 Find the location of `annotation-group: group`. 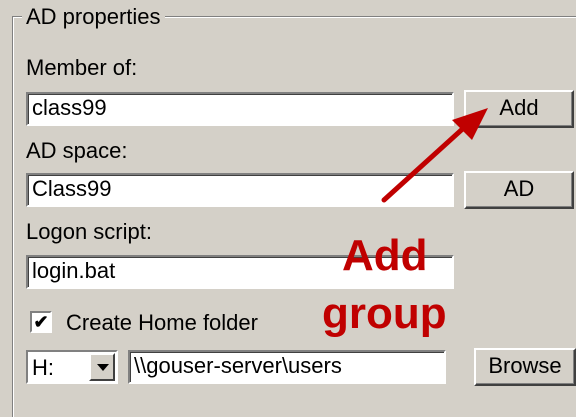

annotation-group: group is located at coordinates (384, 313).